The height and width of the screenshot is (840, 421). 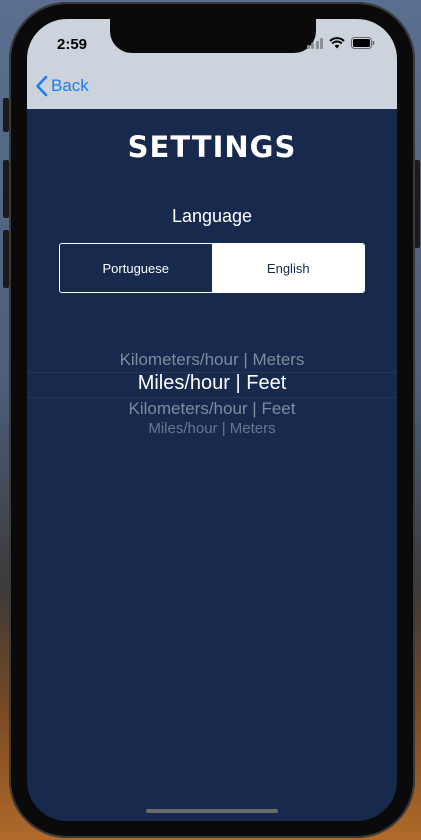 What do you see at coordinates (212, 811) in the screenshot?
I see `home-indicator` at bounding box center [212, 811].